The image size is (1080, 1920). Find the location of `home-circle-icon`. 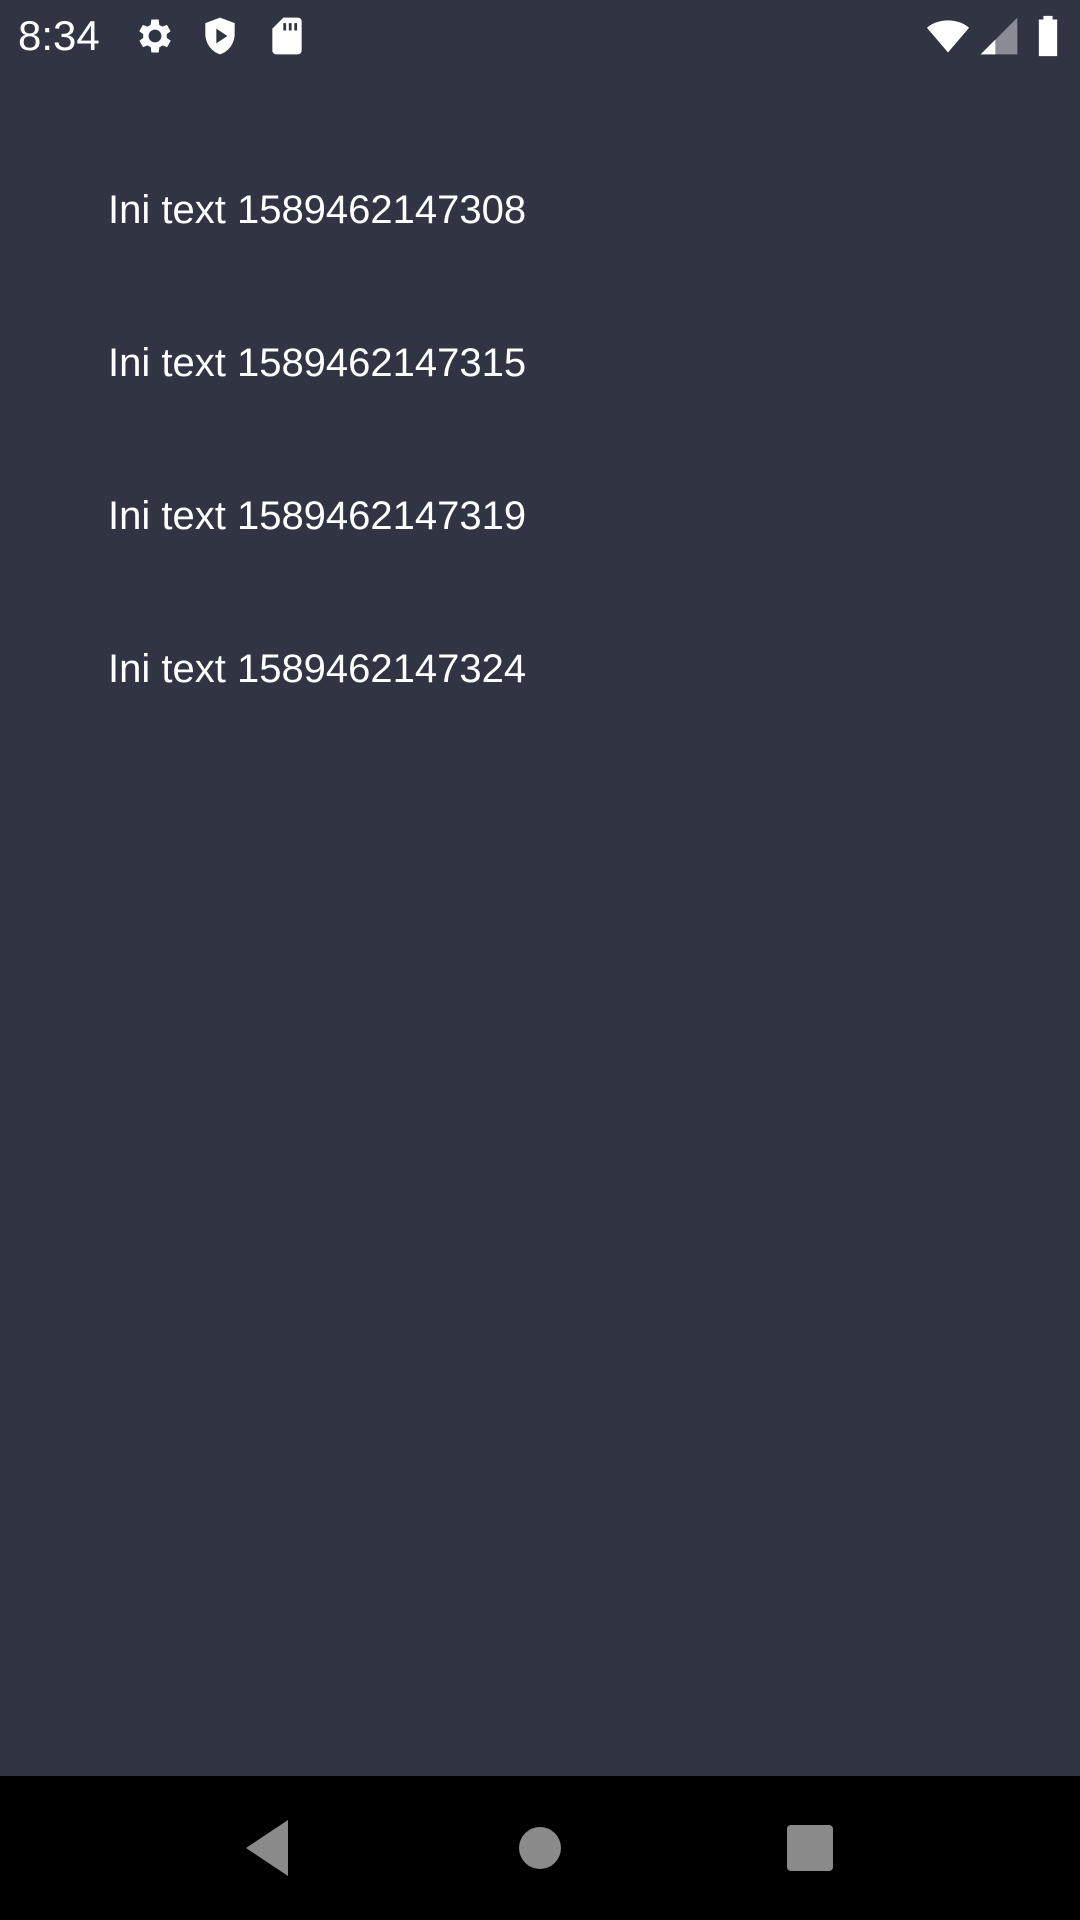

home-circle-icon is located at coordinates (540, 1848).